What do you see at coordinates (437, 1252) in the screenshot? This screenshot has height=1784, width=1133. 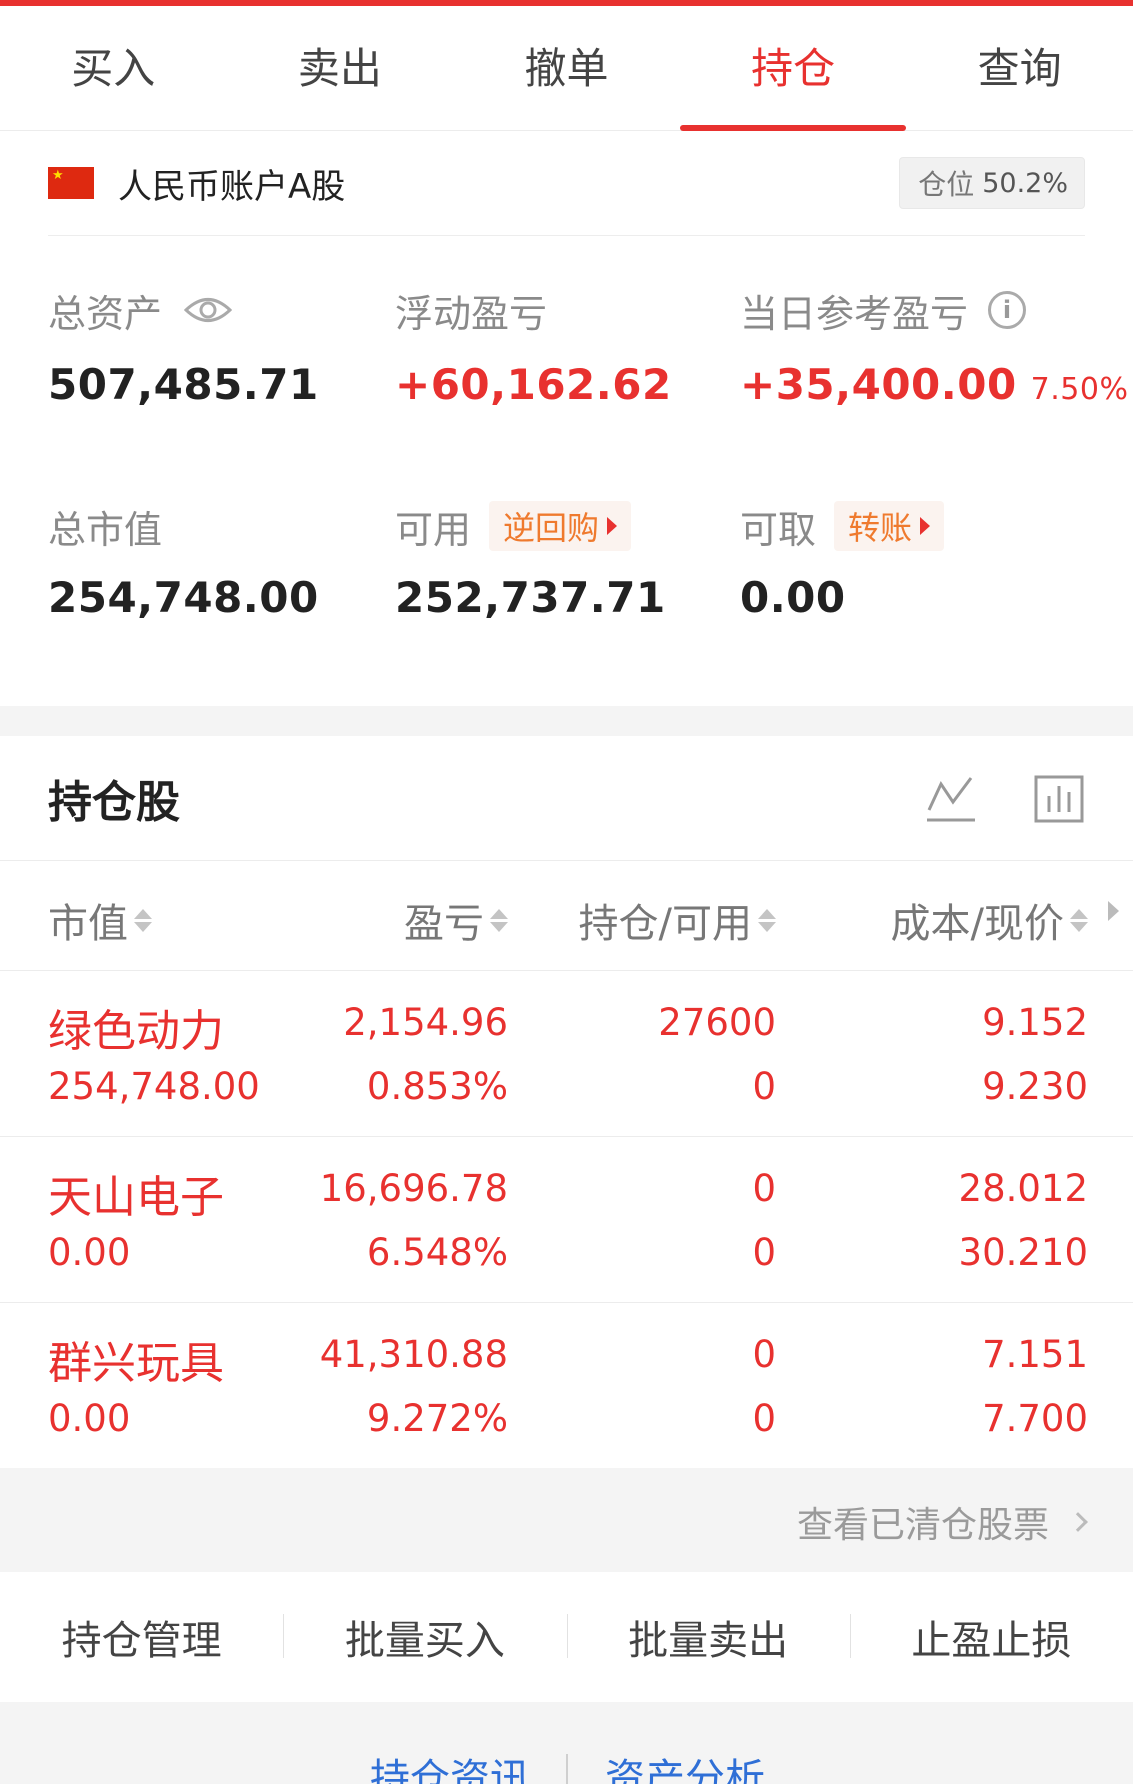 I see `stock-pl-pct: 6.548%` at bounding box center [437, 1252].